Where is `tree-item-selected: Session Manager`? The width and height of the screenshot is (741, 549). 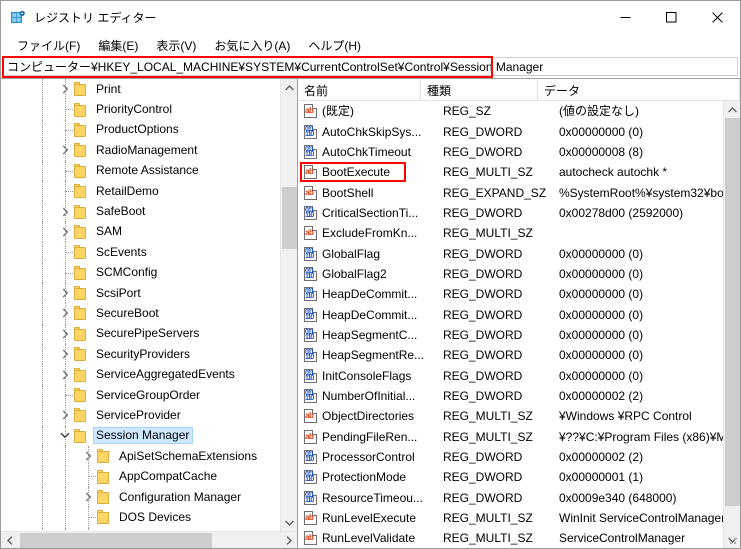 tree-item-selected: Session Manager is located at coordinates (149, 436).